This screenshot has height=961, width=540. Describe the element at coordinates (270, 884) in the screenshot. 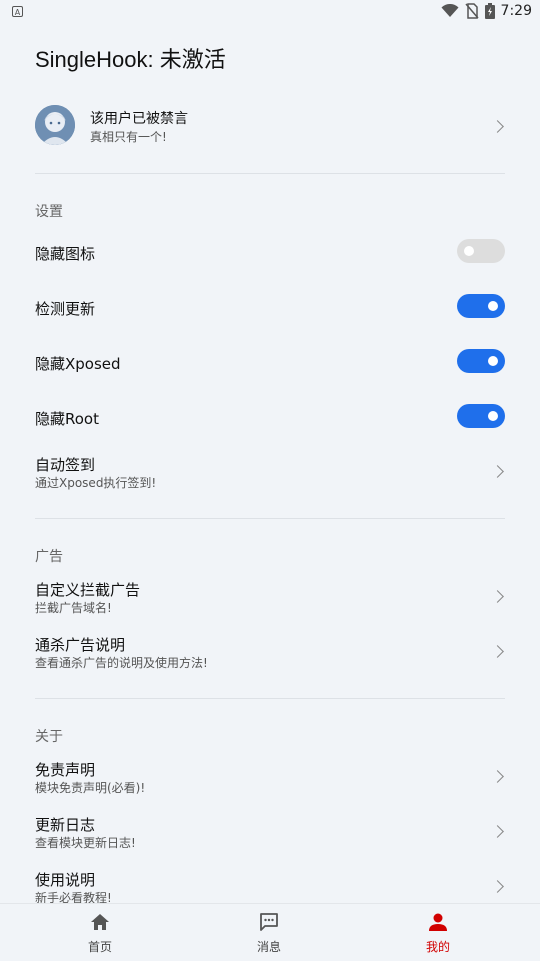

I see `about-usage: 使用说明 新手必看教程!` at that location.